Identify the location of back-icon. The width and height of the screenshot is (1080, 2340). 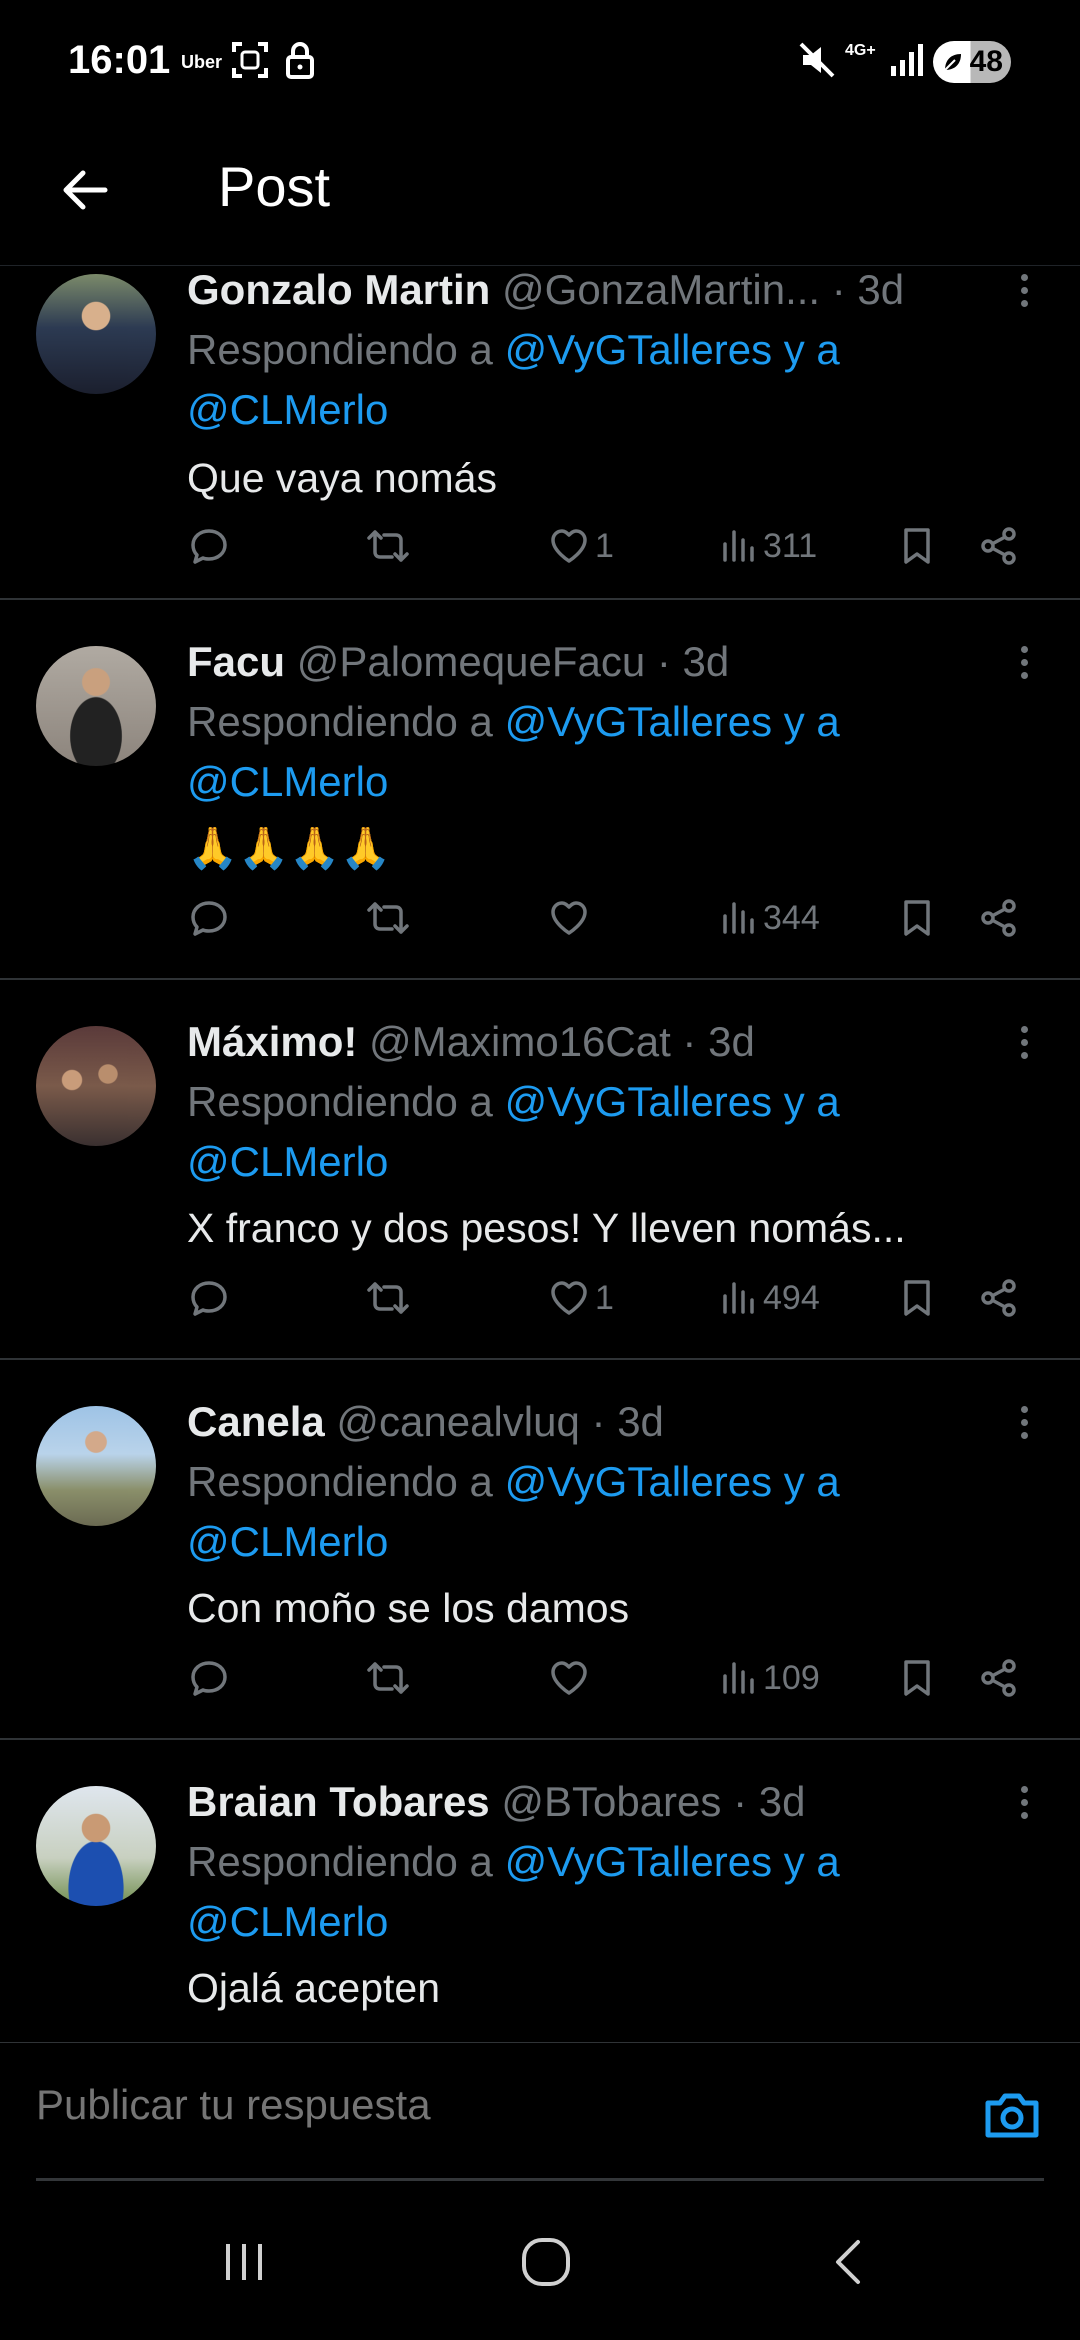
(848, 2262).